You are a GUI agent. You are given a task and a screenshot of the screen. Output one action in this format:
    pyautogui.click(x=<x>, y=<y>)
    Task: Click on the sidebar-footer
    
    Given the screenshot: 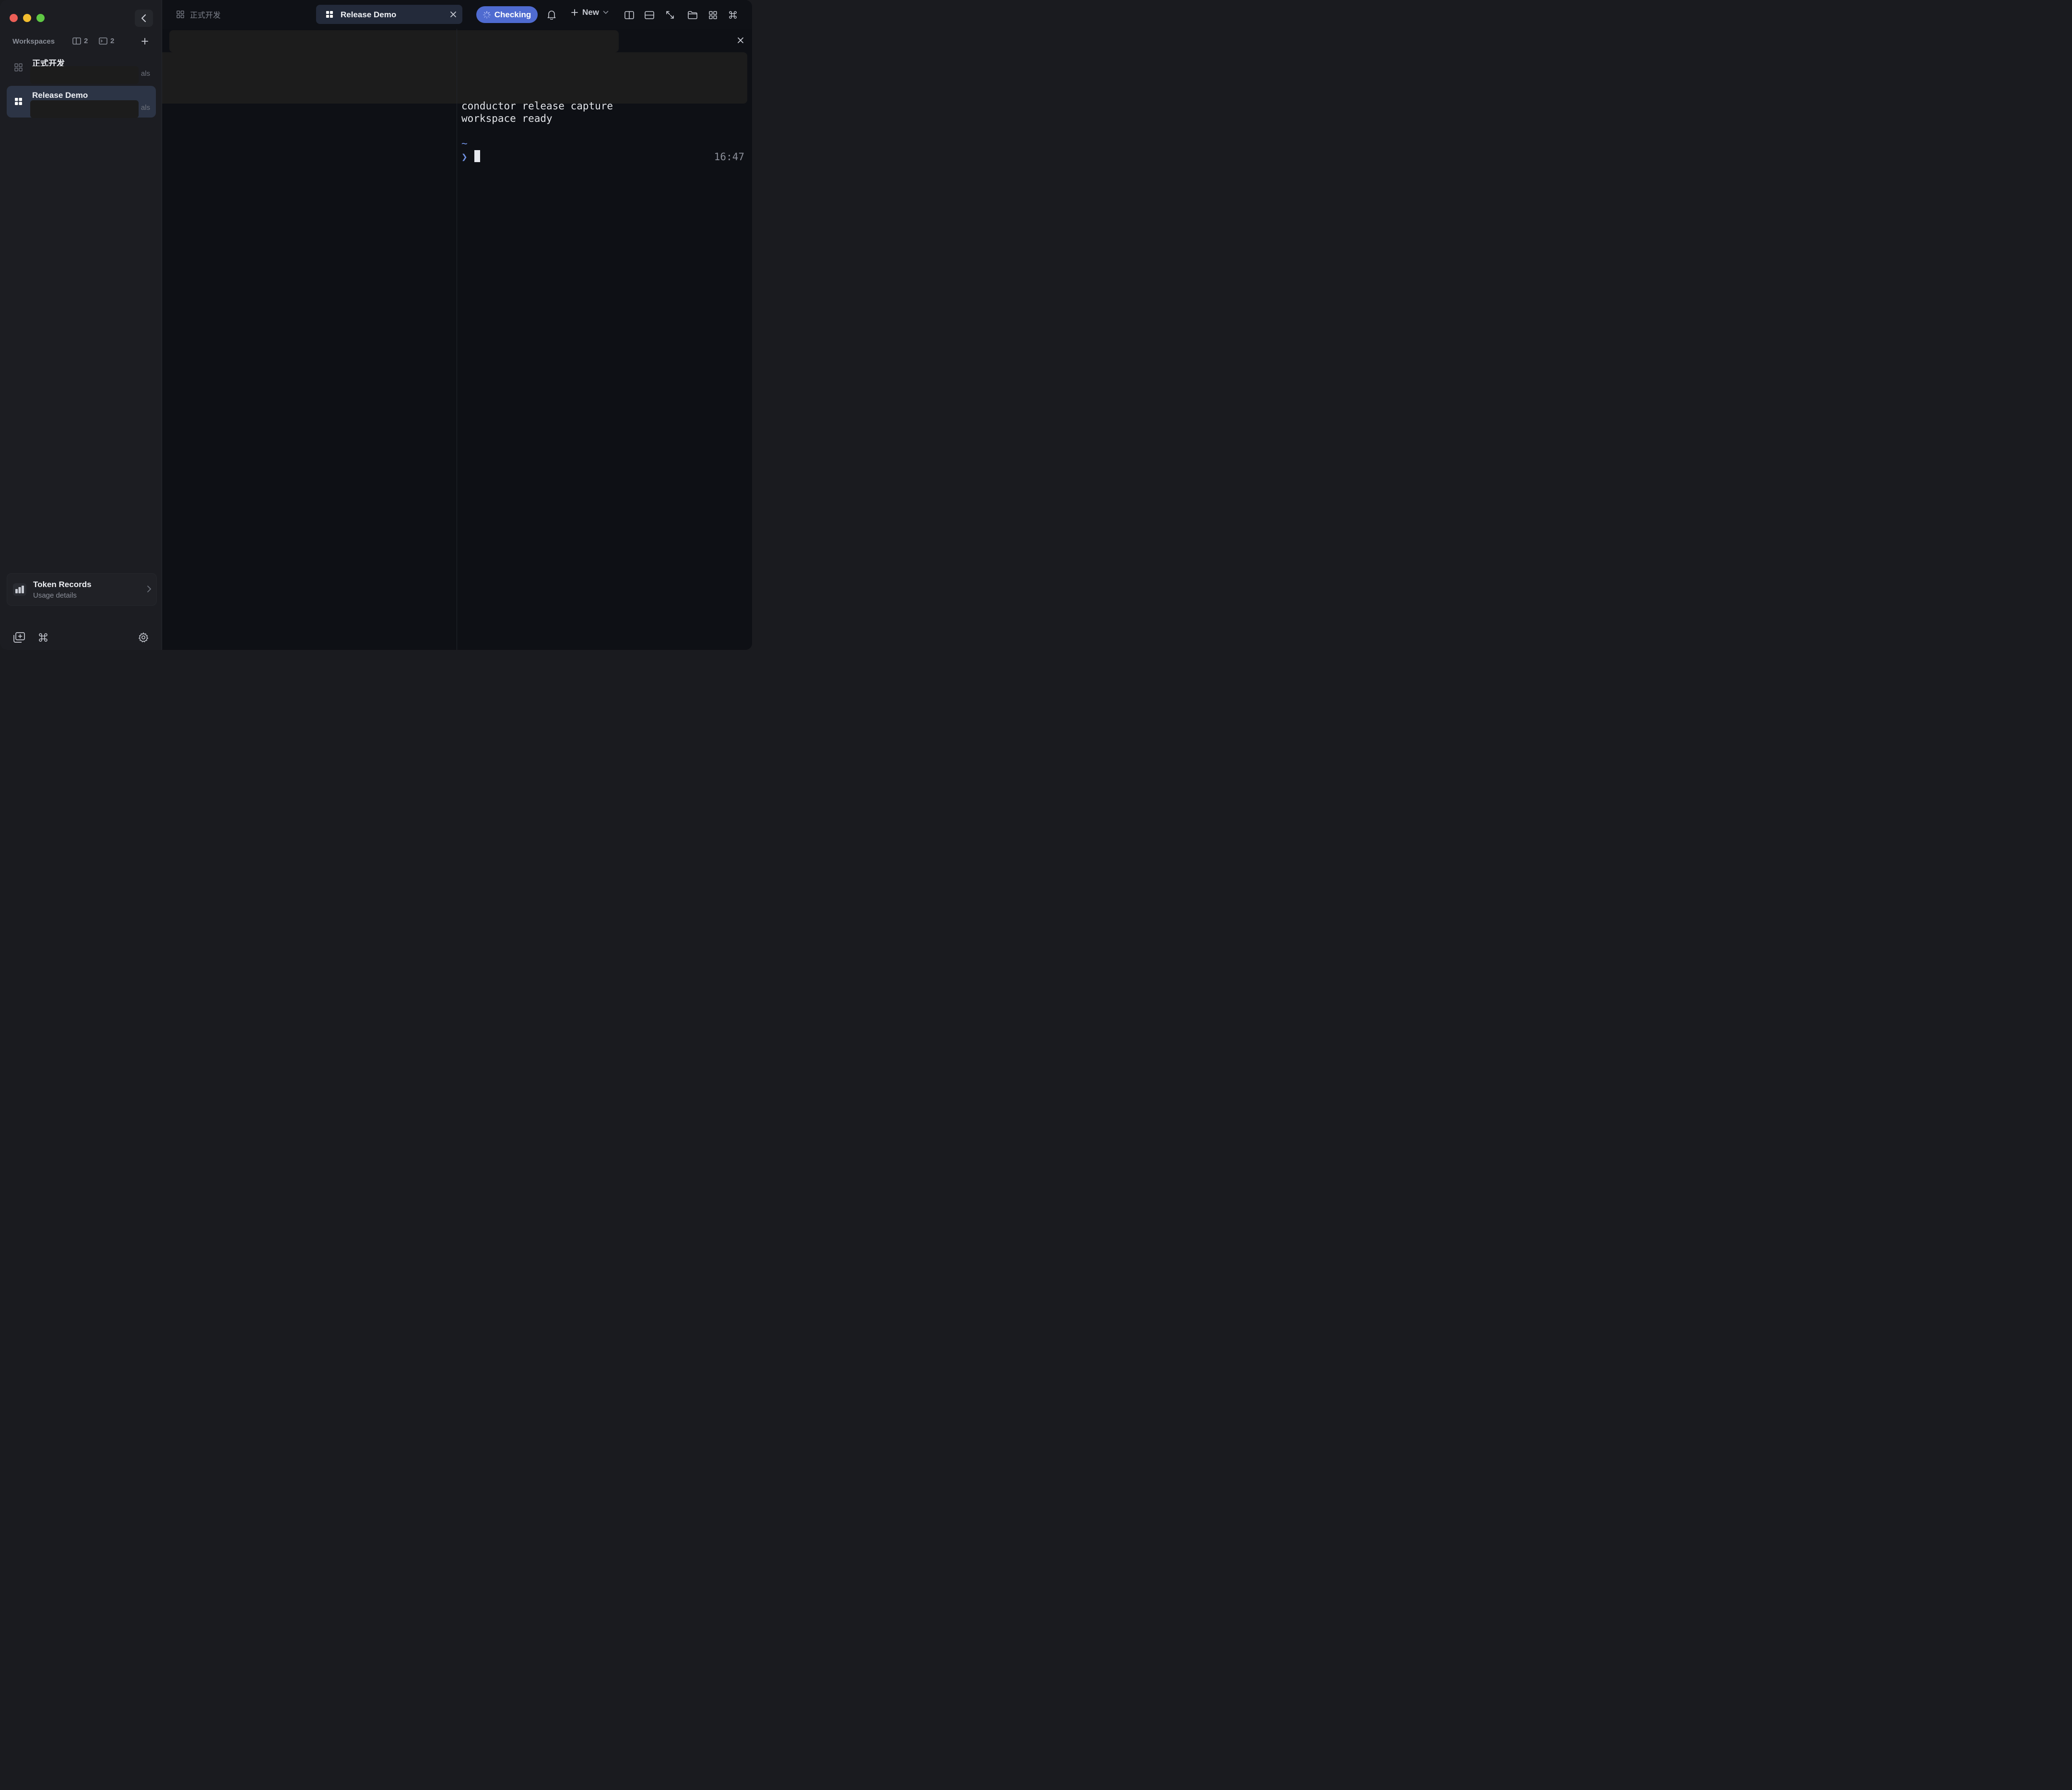 What is the action you would take?
    pyautogui.click(x=81, y=638)
    